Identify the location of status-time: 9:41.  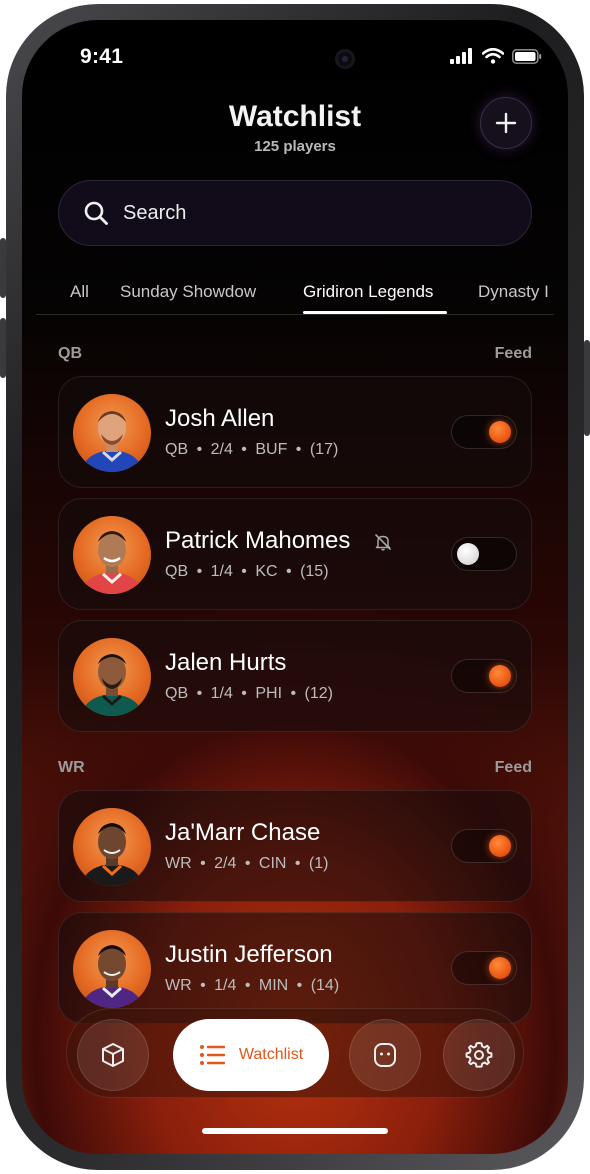
(102, 56).